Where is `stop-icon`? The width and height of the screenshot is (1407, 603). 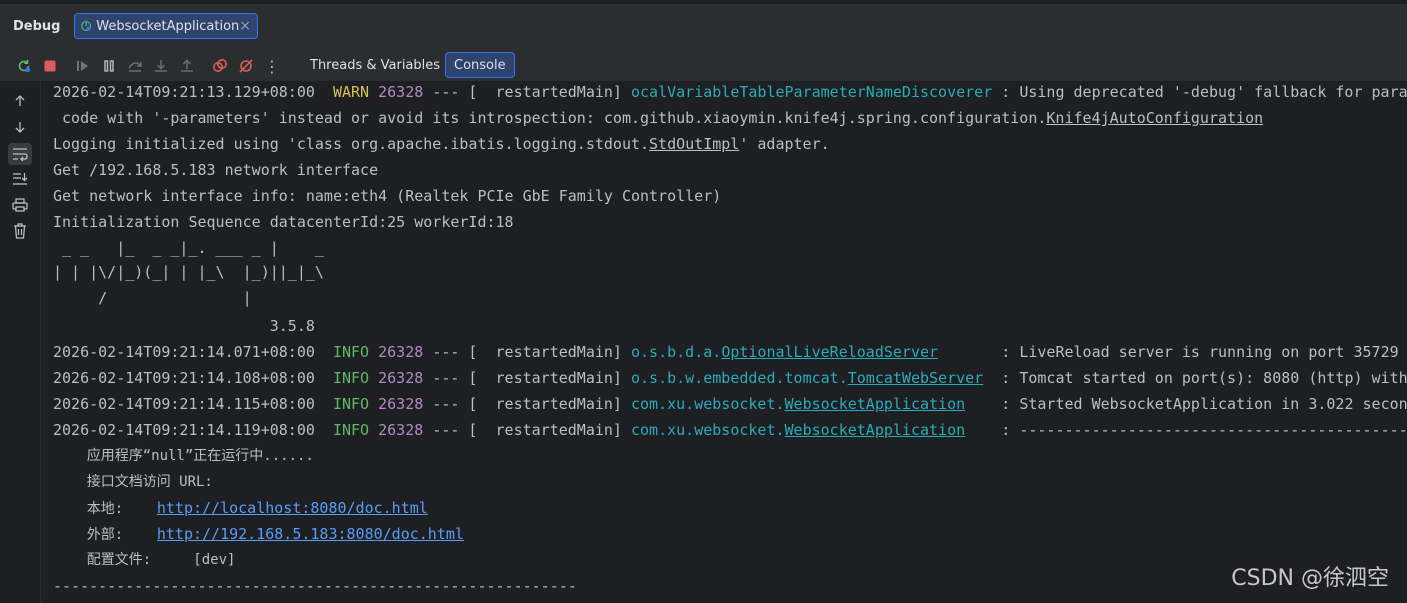 stop-icon is located at coordinates (50, 66).